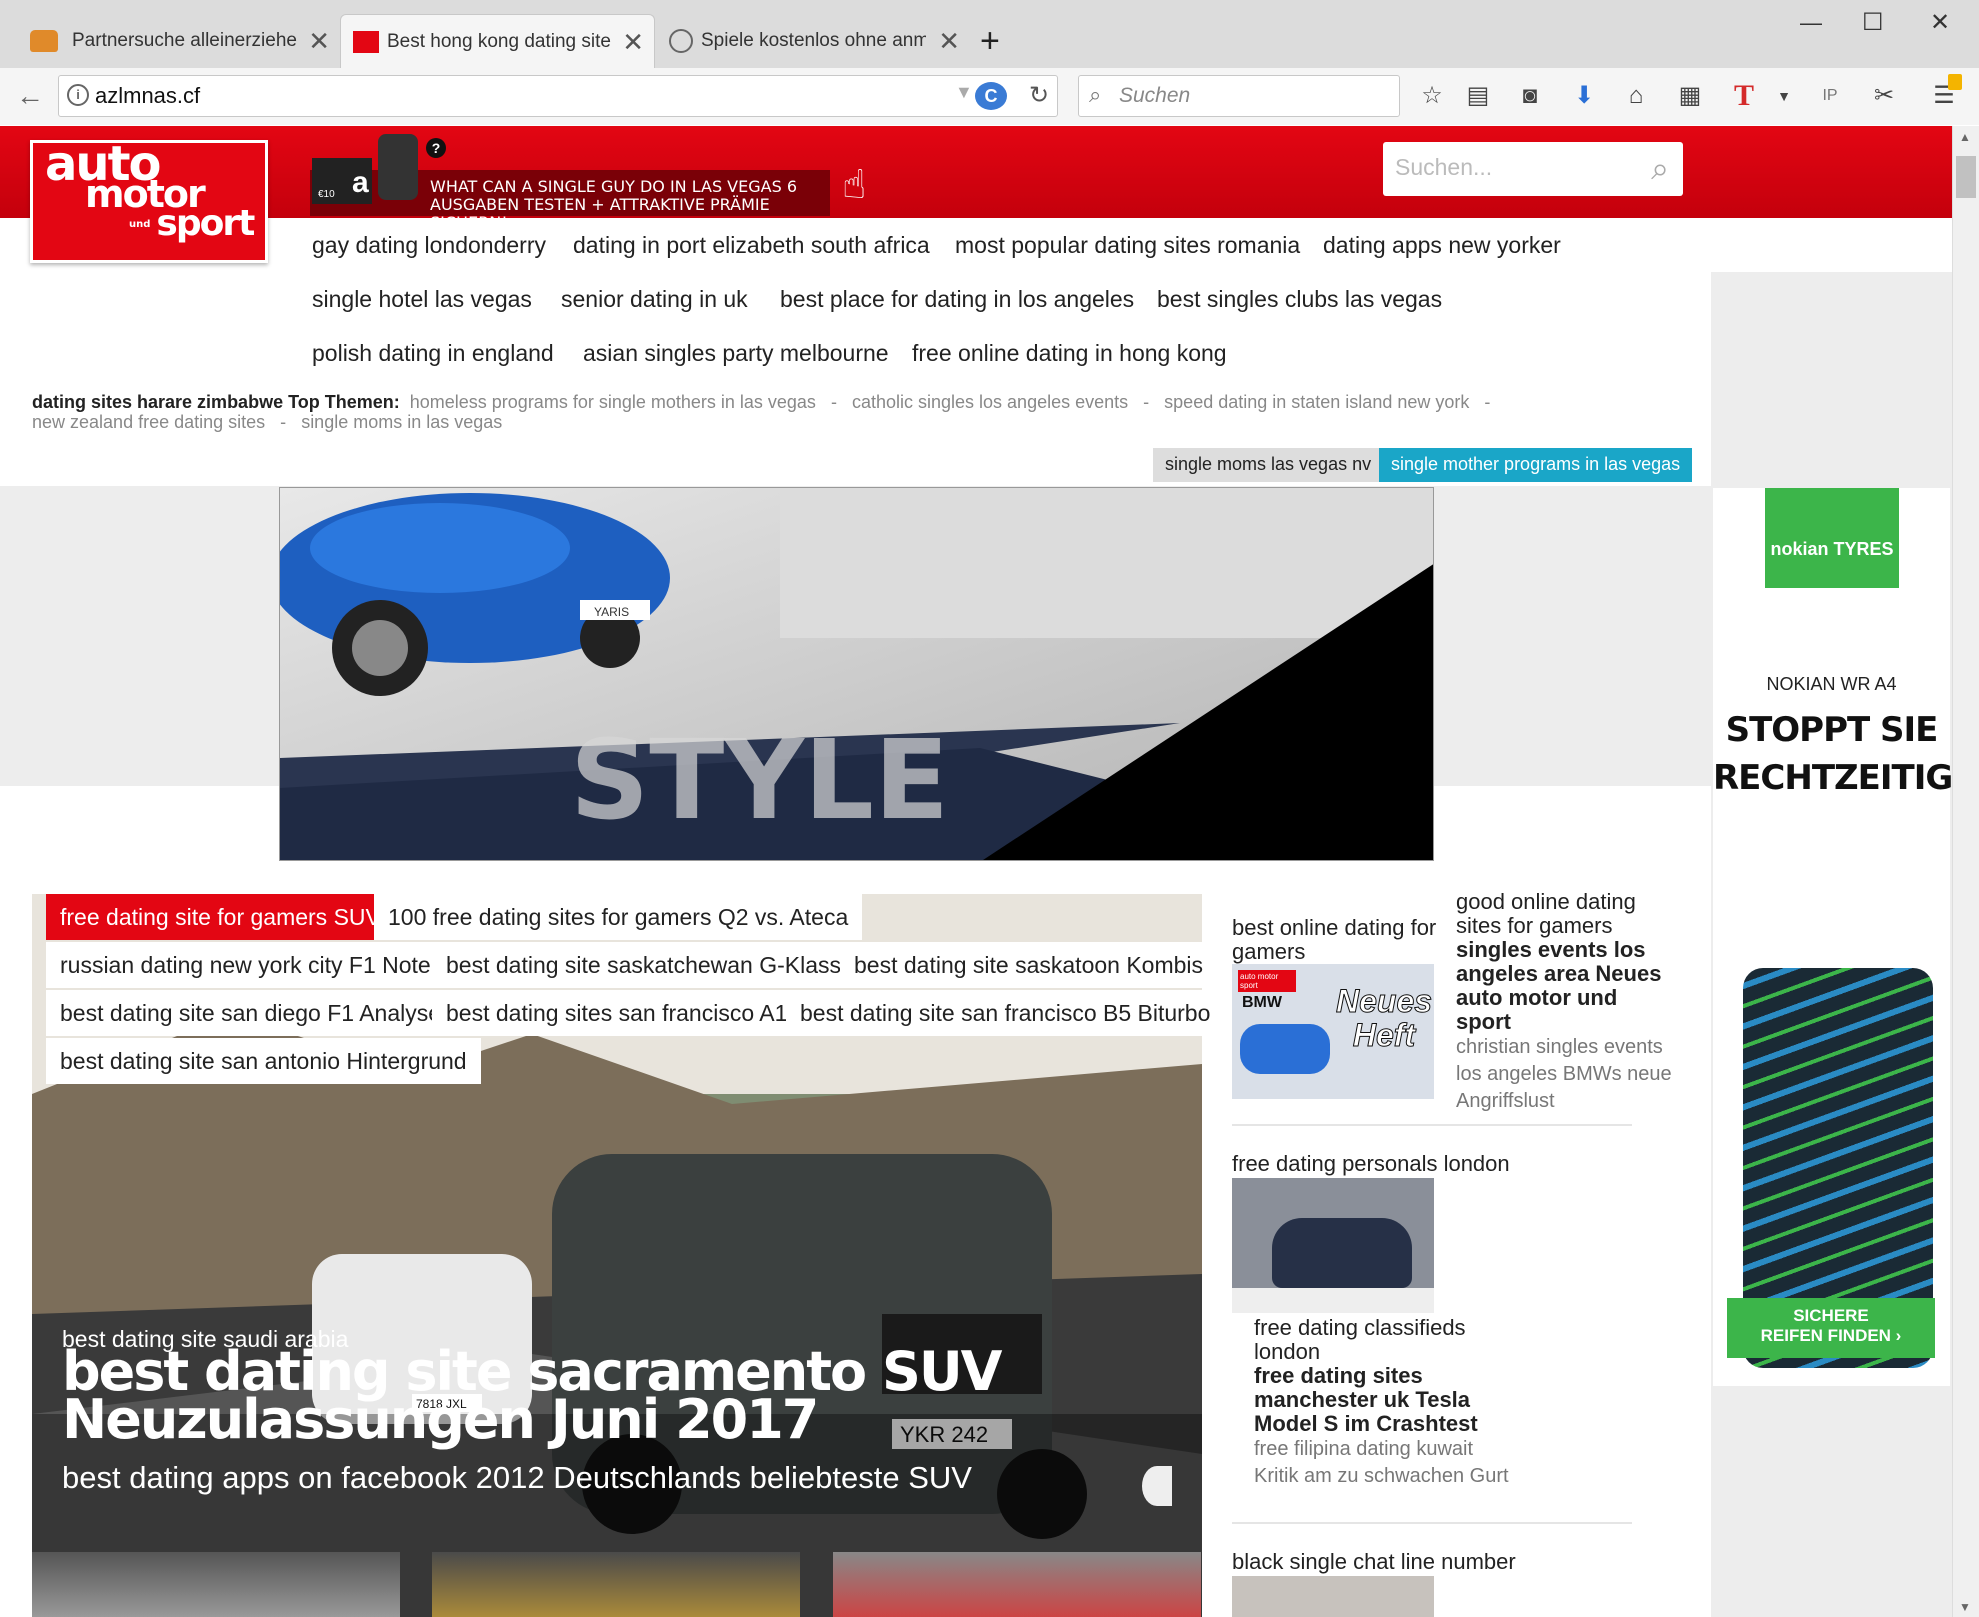 The image size is (1979, 1617). Describe the element at coordinates (1299, 299) in the screenshot. I see `nav-link: best singles clubs las vegas` at that location.